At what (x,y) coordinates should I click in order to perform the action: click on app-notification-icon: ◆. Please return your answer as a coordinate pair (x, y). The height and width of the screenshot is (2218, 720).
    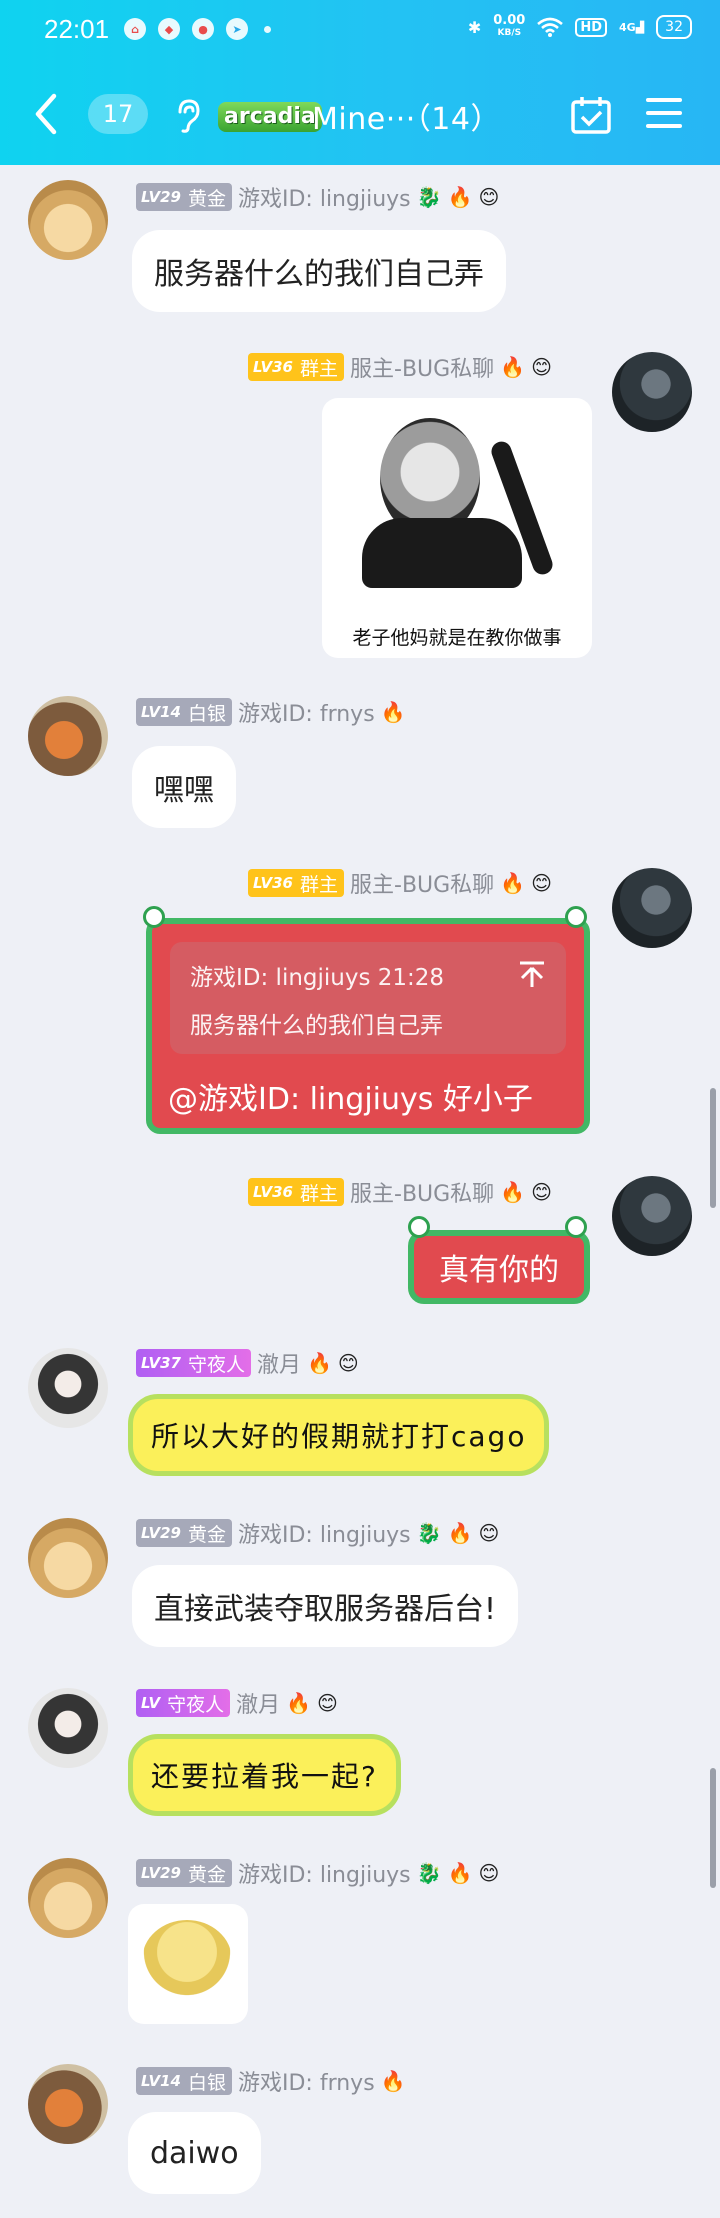
    Looking at the image, I should click on (169, 29).